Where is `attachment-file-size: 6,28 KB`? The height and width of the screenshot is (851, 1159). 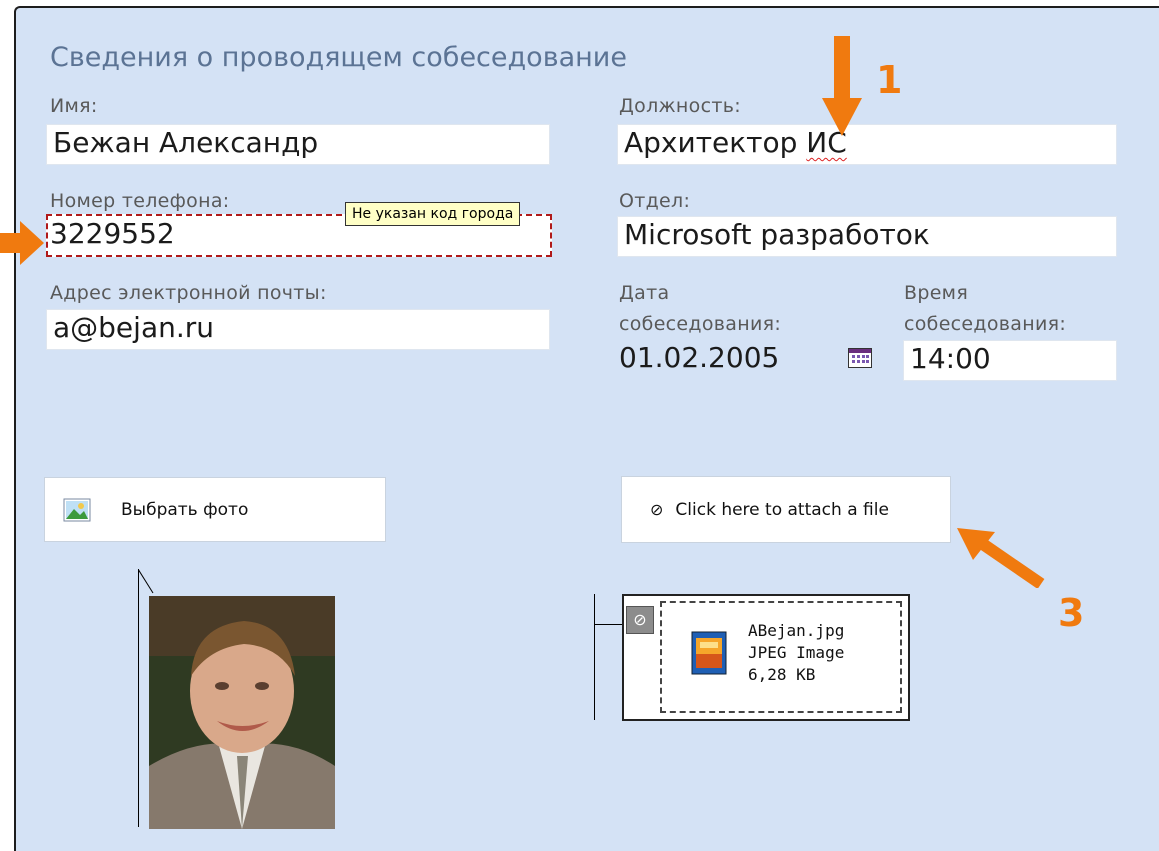 attachment-file-size: 6,28 KB is located at coordinates (782, 674).